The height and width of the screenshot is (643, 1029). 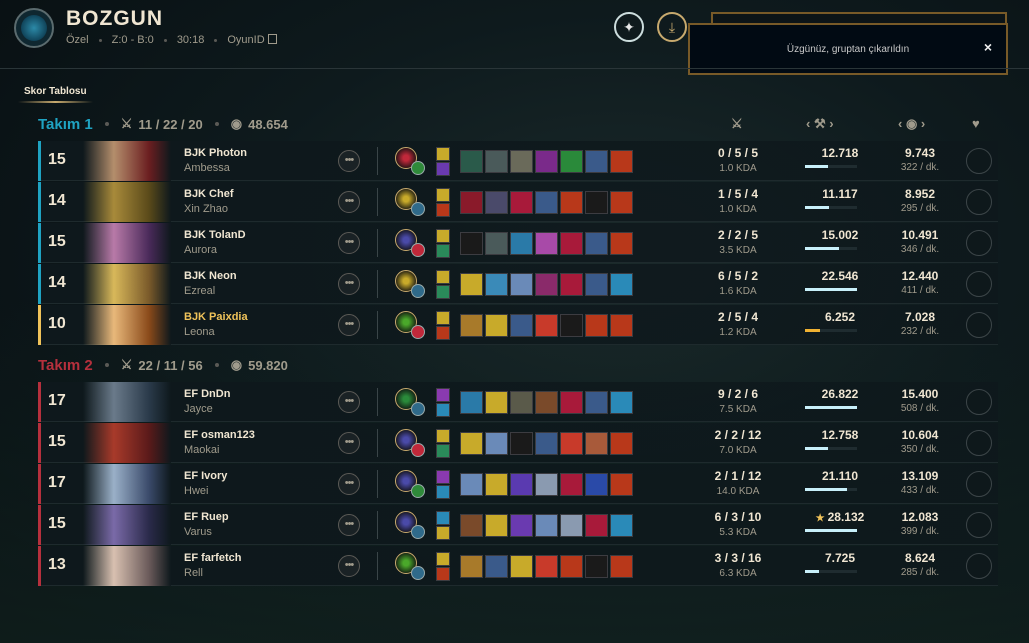 What do you see at coordinates (210, 276) in the screenshot?
I see `summoner-name: BJK Neon` at bounding box center [210, 276].